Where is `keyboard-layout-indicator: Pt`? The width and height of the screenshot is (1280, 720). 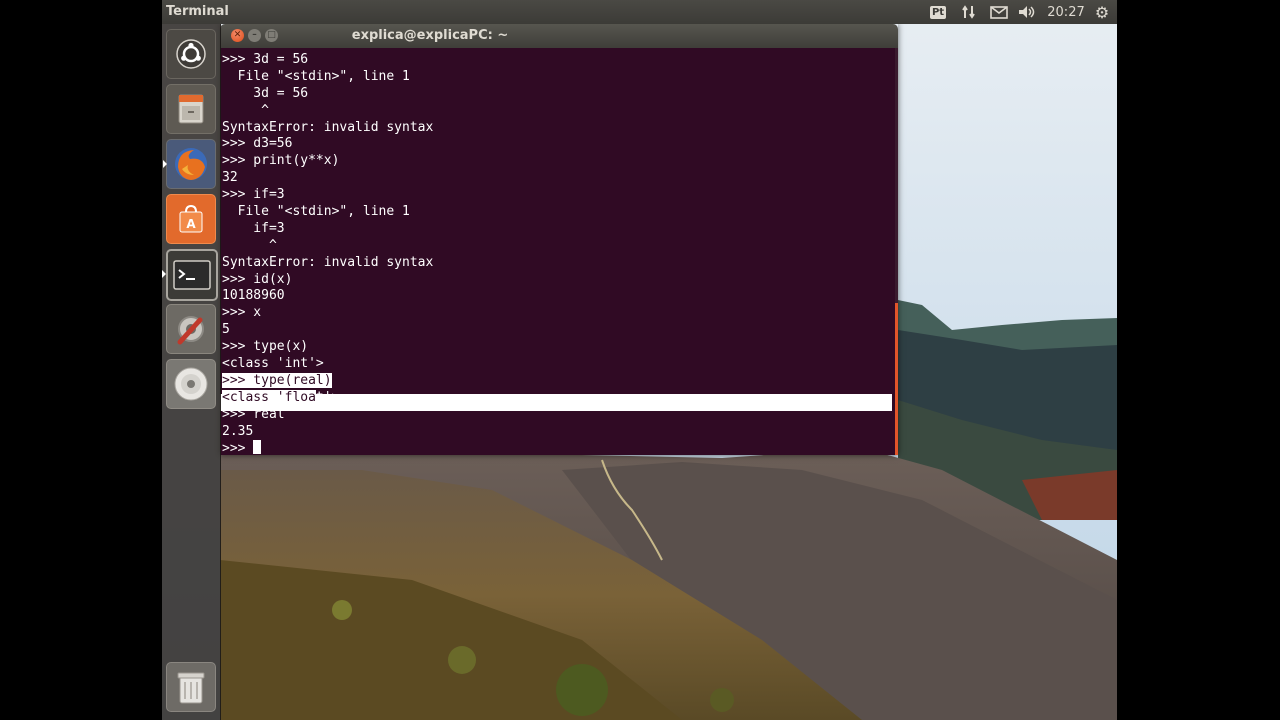 keyboard-layout-indicator: Pt is located at coordinates (938, 12).